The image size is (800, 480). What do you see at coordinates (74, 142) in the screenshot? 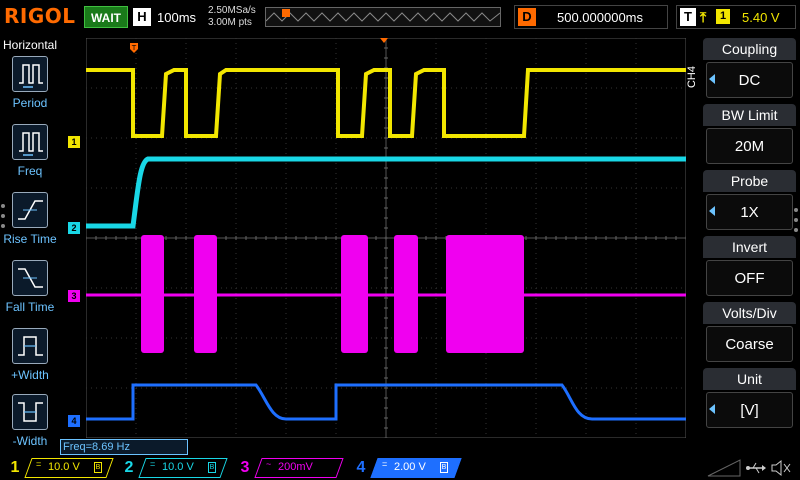
I see `channel-marker-1: 1` at bounding box center [74, 142].